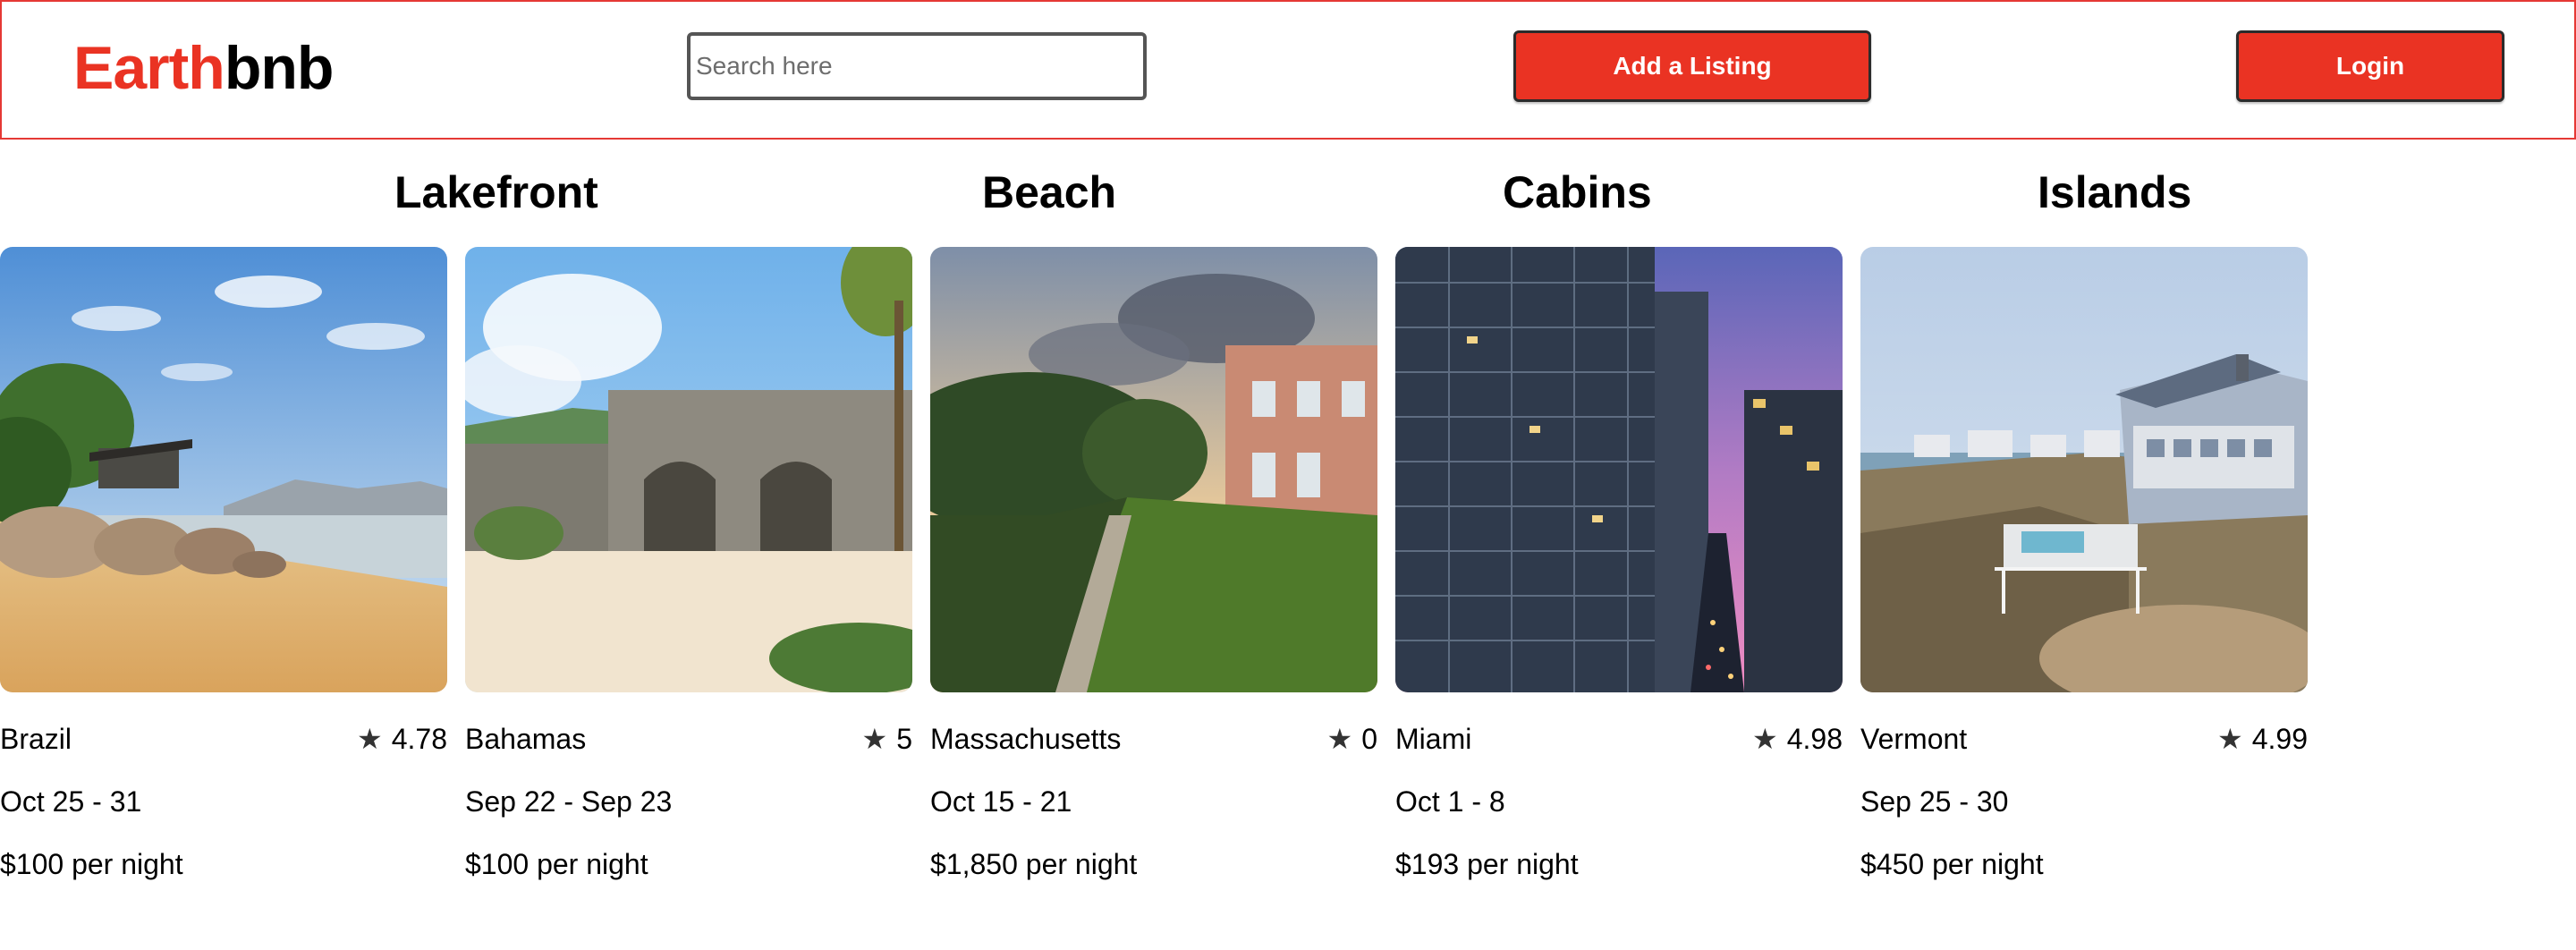 The image size is (2576, 950). I want to click on listing-location: Miami, so click(1433, 739).